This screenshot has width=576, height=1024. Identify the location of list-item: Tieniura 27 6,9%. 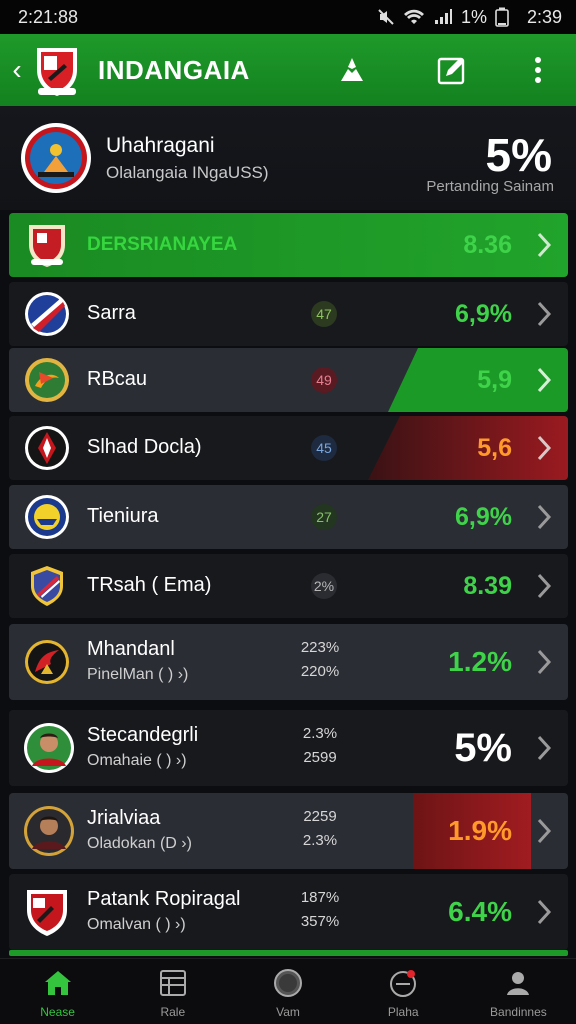
(288, 517).